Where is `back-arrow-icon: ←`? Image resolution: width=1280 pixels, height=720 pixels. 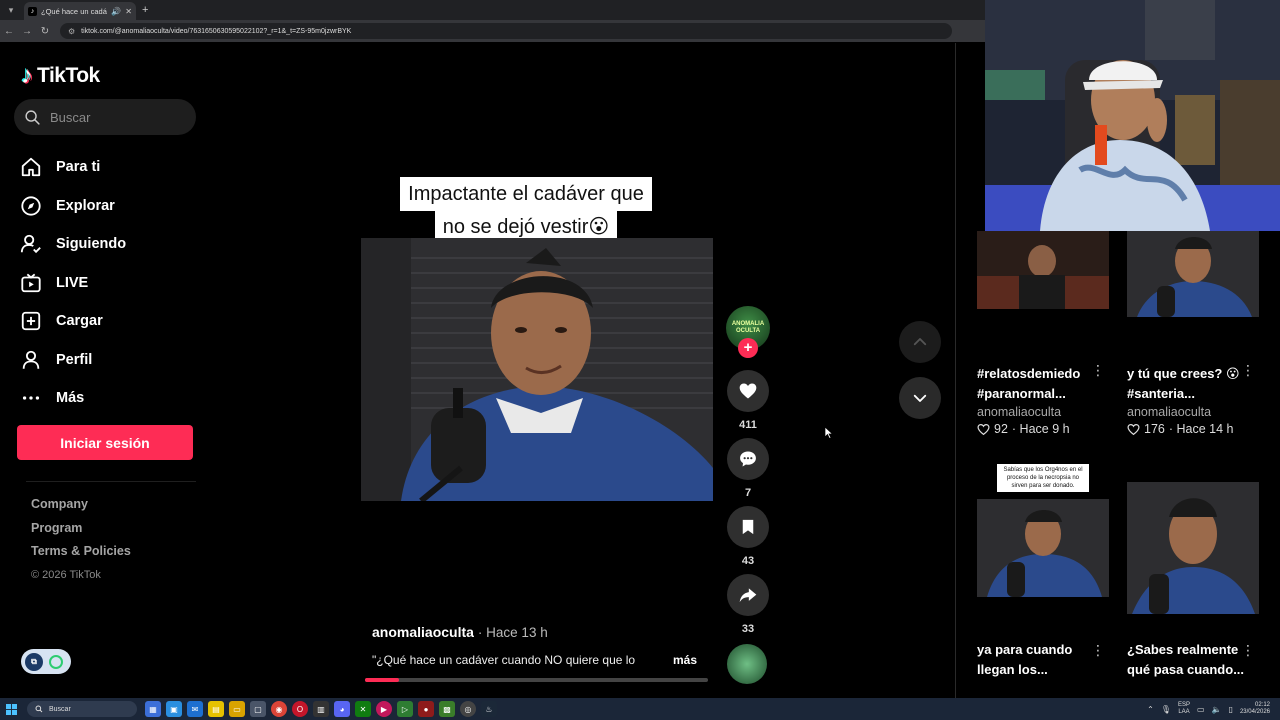
back-arrow-icon: ← is located at coordinates (9, 31).